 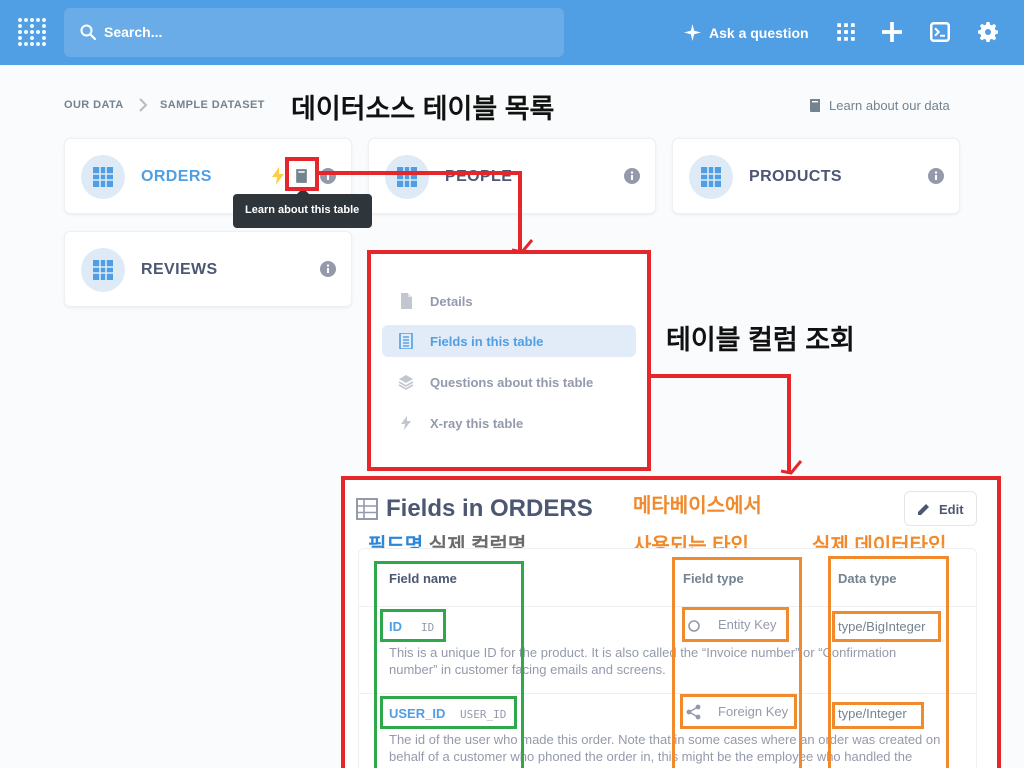 What do you see at coordinates (795, 176) in the screenshot?
I see `table-name: PRODUCTS` at bounding box center [795, 176].